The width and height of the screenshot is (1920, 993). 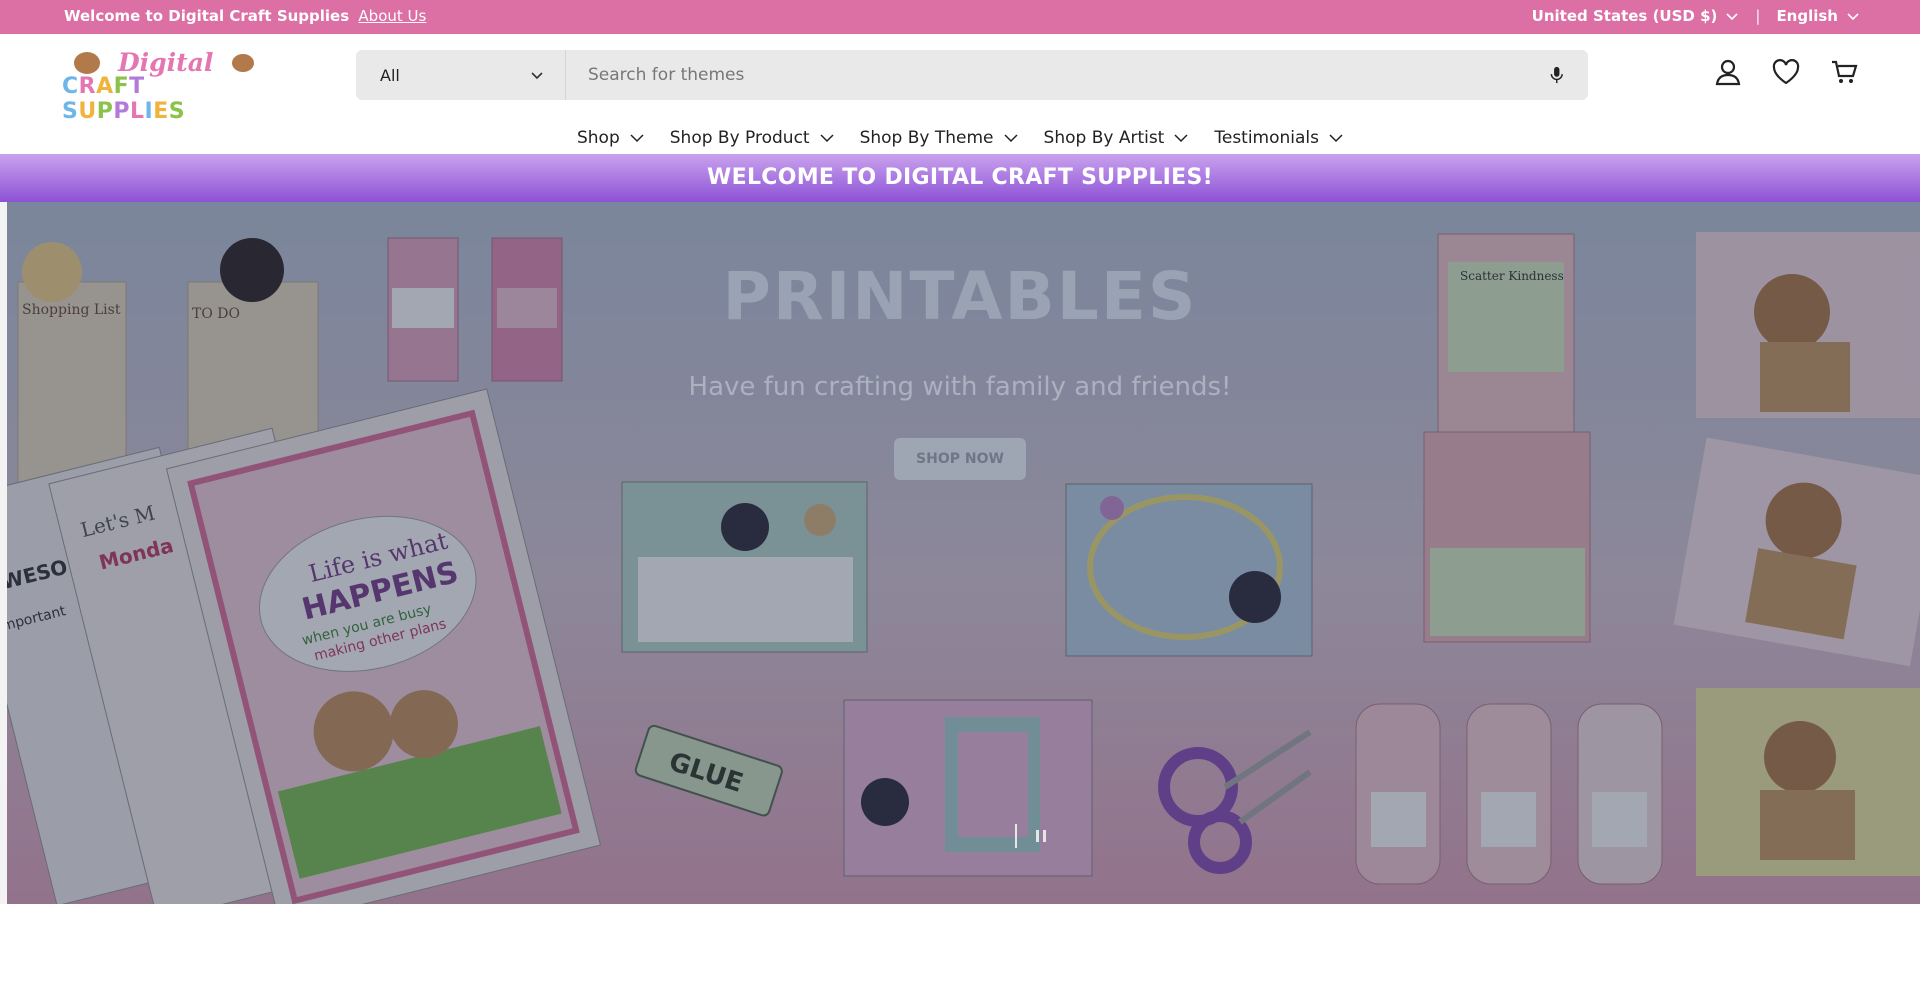 I want to click on search-category-value: All, so click(x=390, y=75).